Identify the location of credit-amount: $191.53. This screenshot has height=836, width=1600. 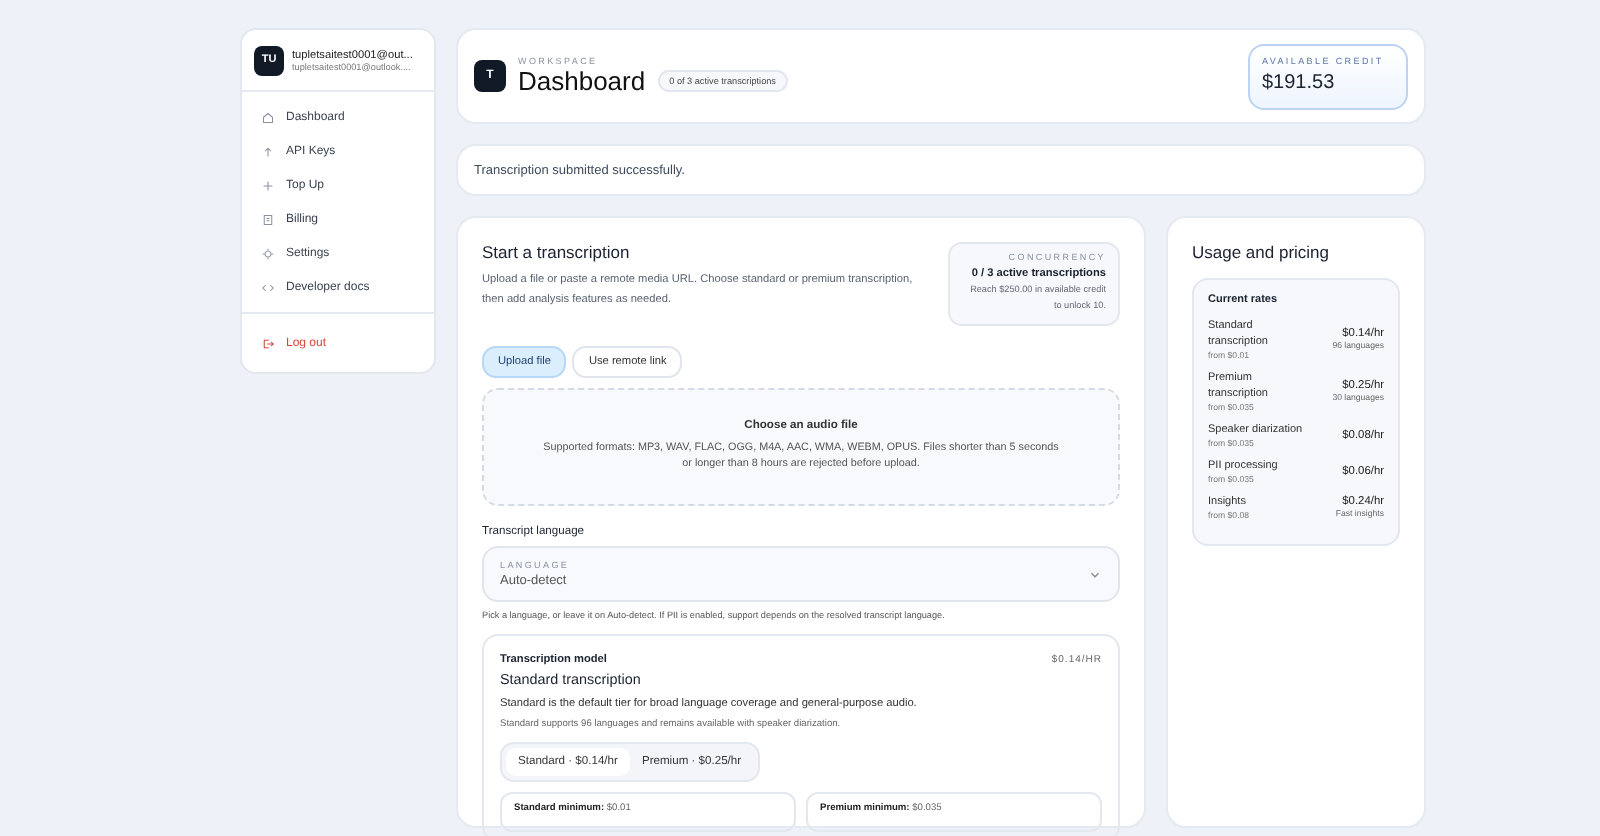
(1299, 82).